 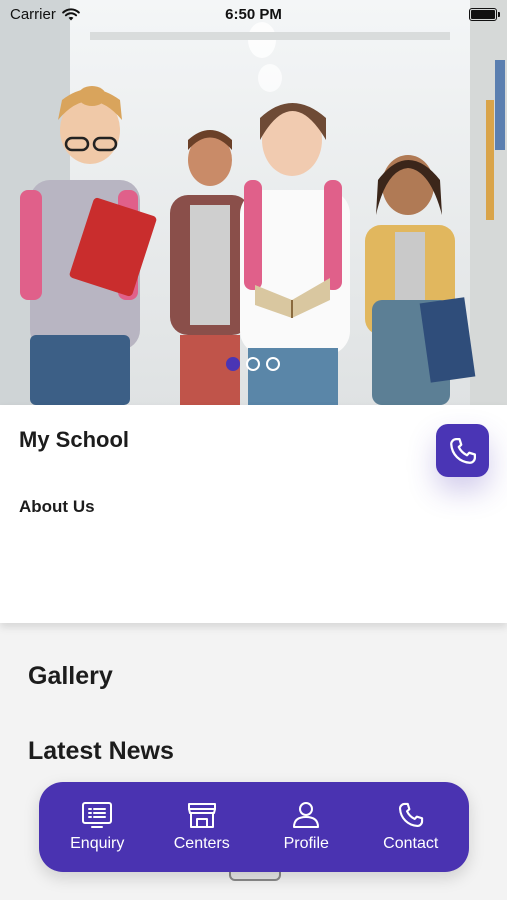 What do you see at coordinates (306, 815) in the screenshot?
I see `person-icon` at bounding box center [306, 815].